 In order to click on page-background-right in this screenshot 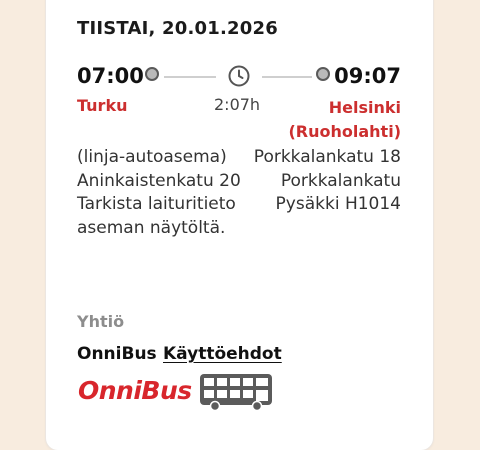, I will do `click(457, 211)`.